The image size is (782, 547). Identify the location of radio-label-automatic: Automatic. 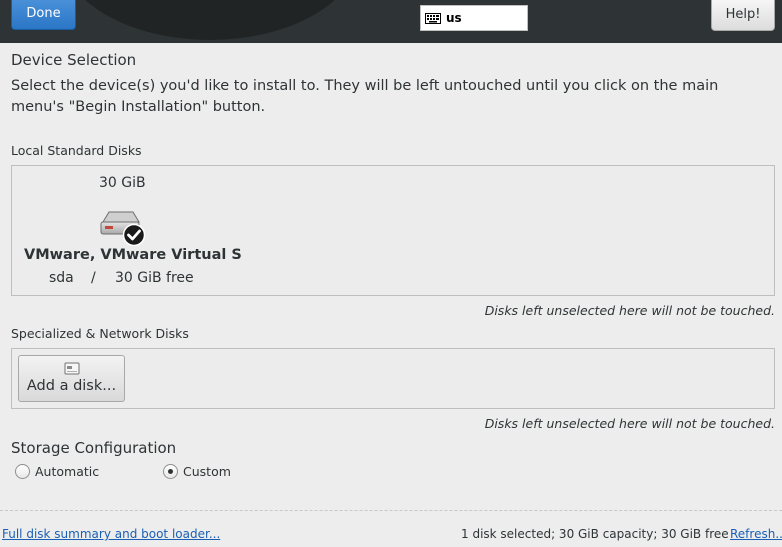
(67, 471).